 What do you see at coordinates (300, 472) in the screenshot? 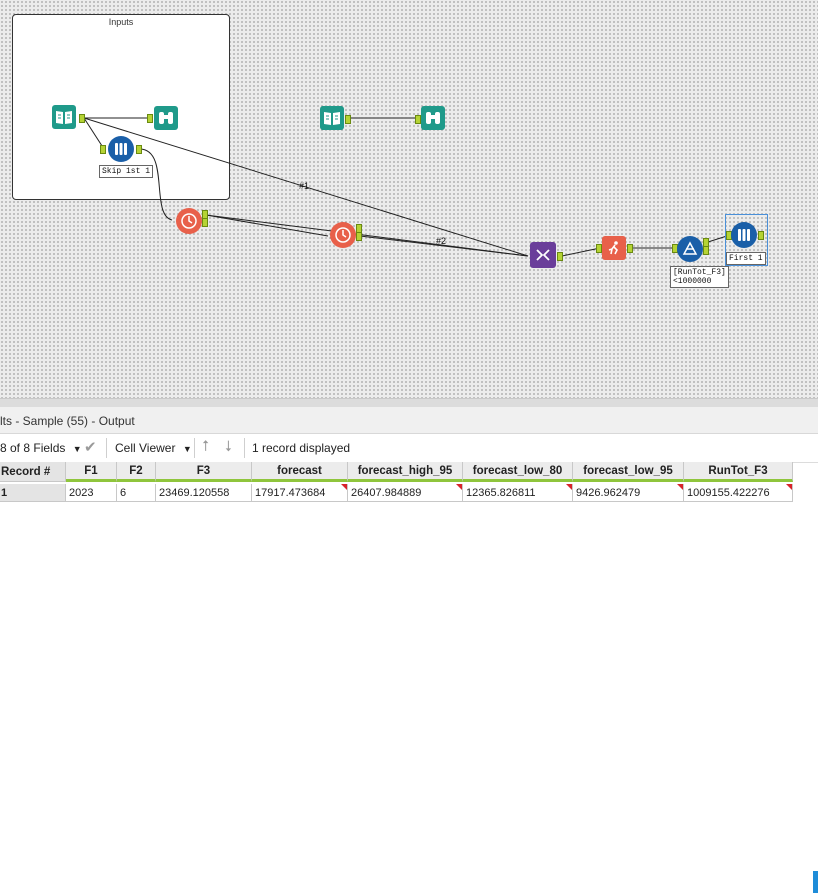
I see `column-header: forecast` at bounding box center [300, 472].